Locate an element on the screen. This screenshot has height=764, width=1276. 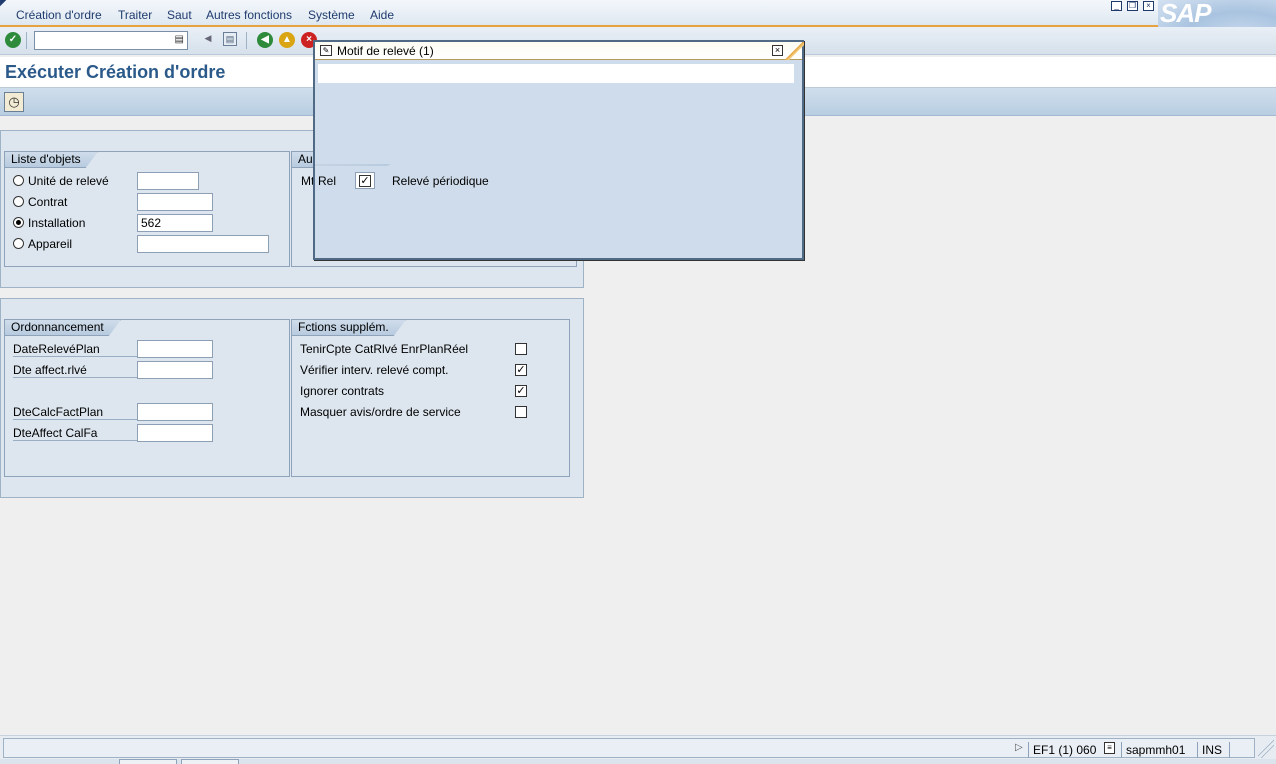
label-dte-calc-fact-plan: DteCalcFactPlan is located at coordinates (75, 412).